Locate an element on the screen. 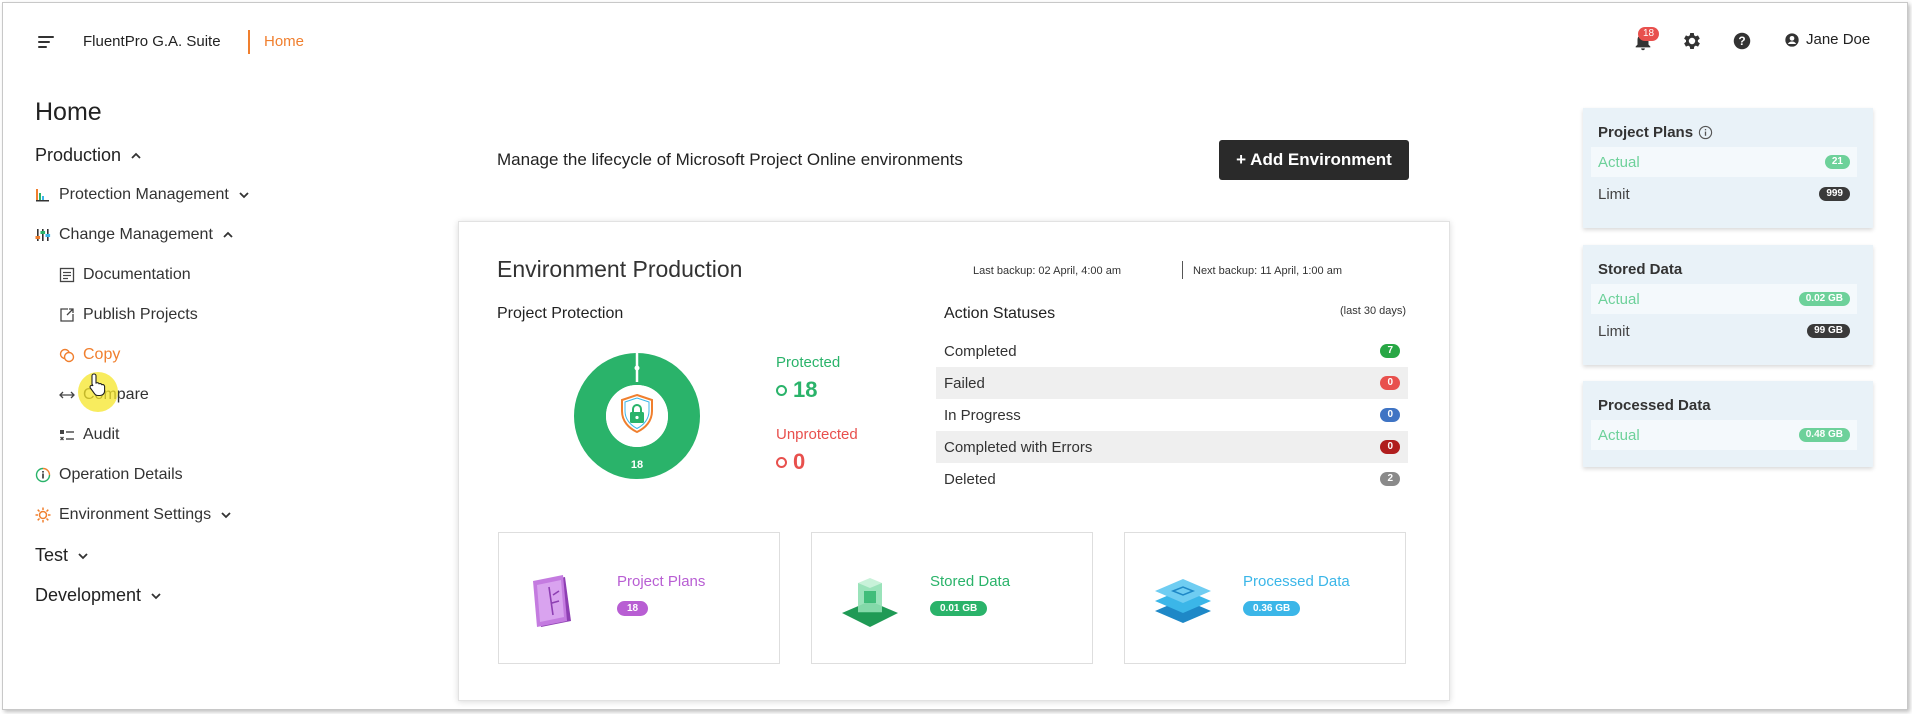 The height and width of the screenshot is (714, 1912). project-plans-actual-row: Actual 21 is located at coordinates (1724, 162).